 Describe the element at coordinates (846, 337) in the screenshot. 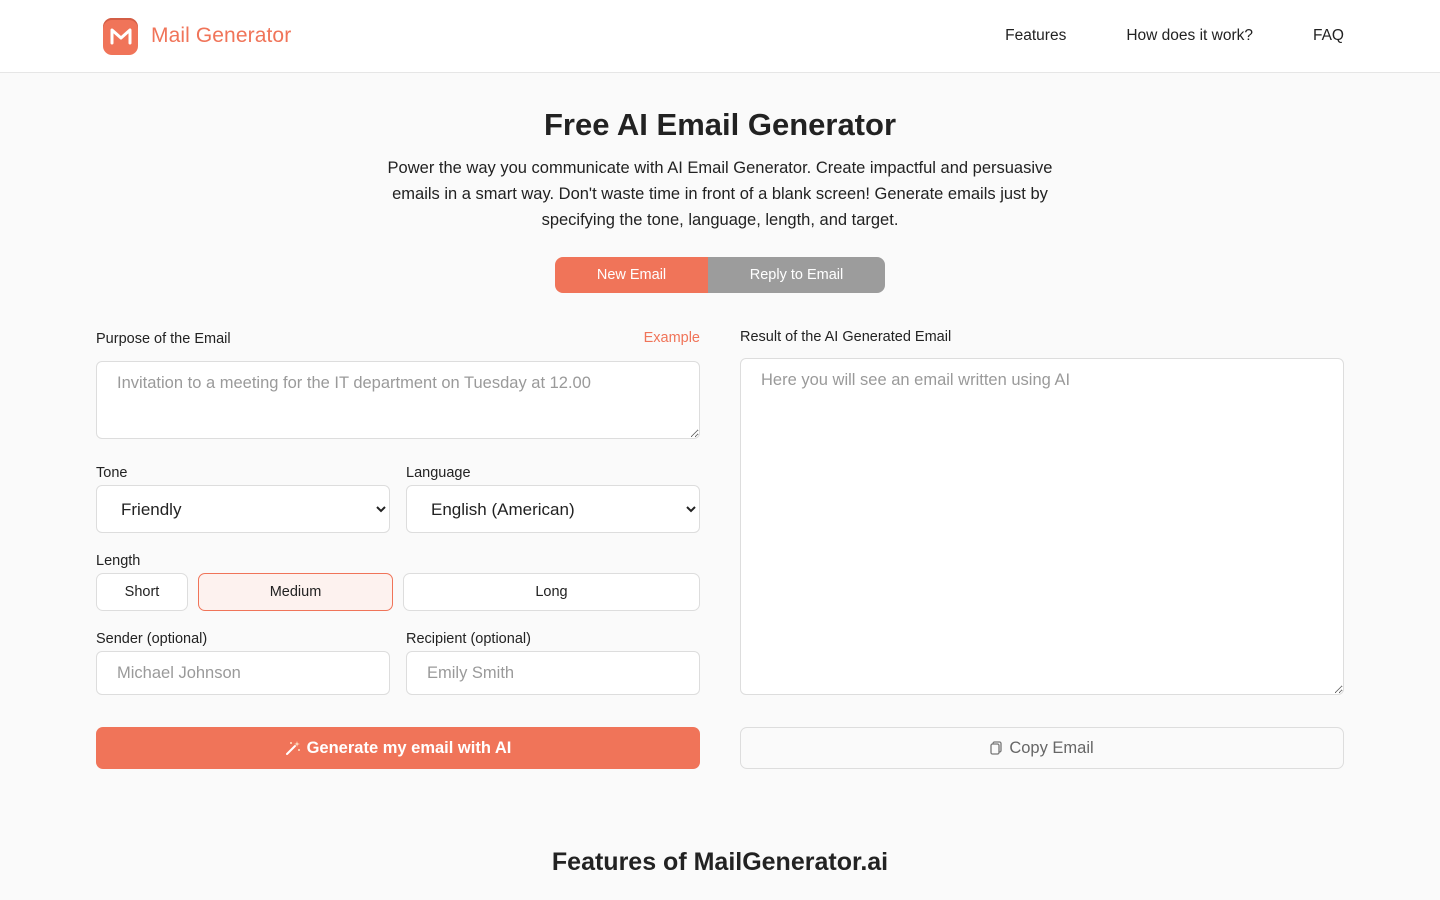

I see `result-label: Result of the AI Generated Email` at that location.